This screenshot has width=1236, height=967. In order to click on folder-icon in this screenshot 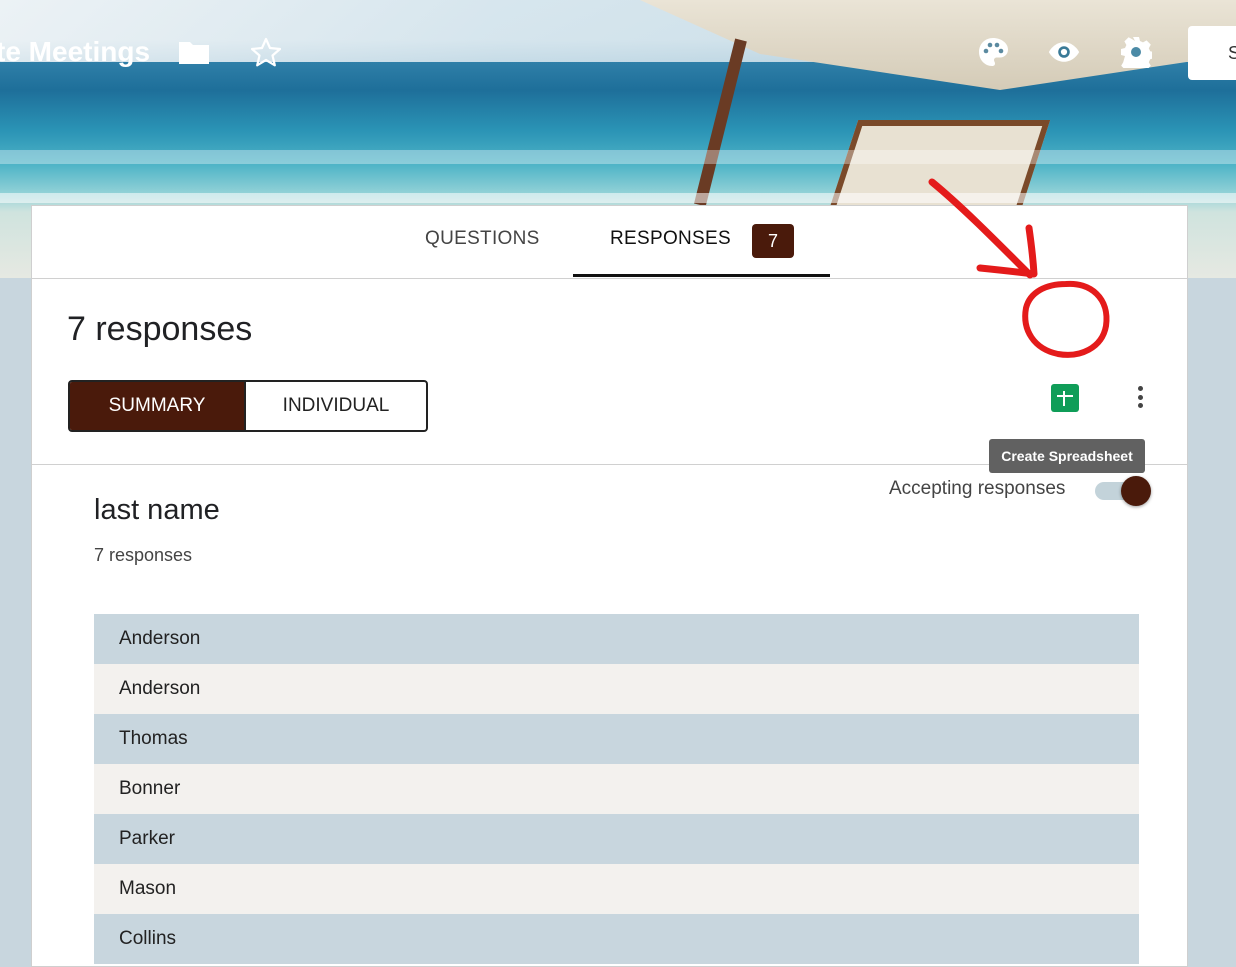, I will do `click(194, 52)`.